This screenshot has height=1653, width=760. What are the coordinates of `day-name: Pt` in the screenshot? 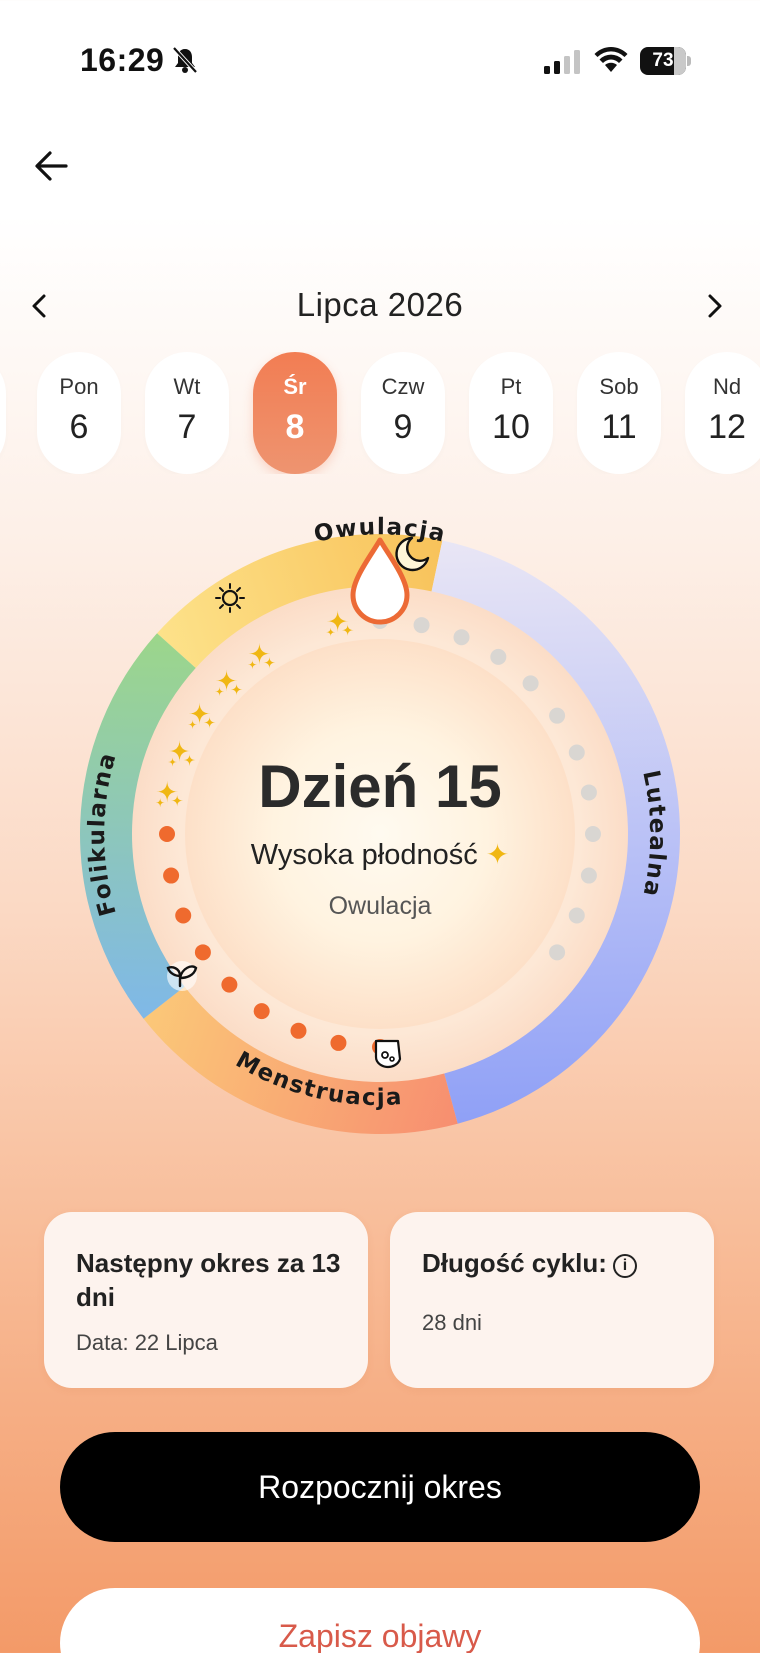 It's located at (511, 386).